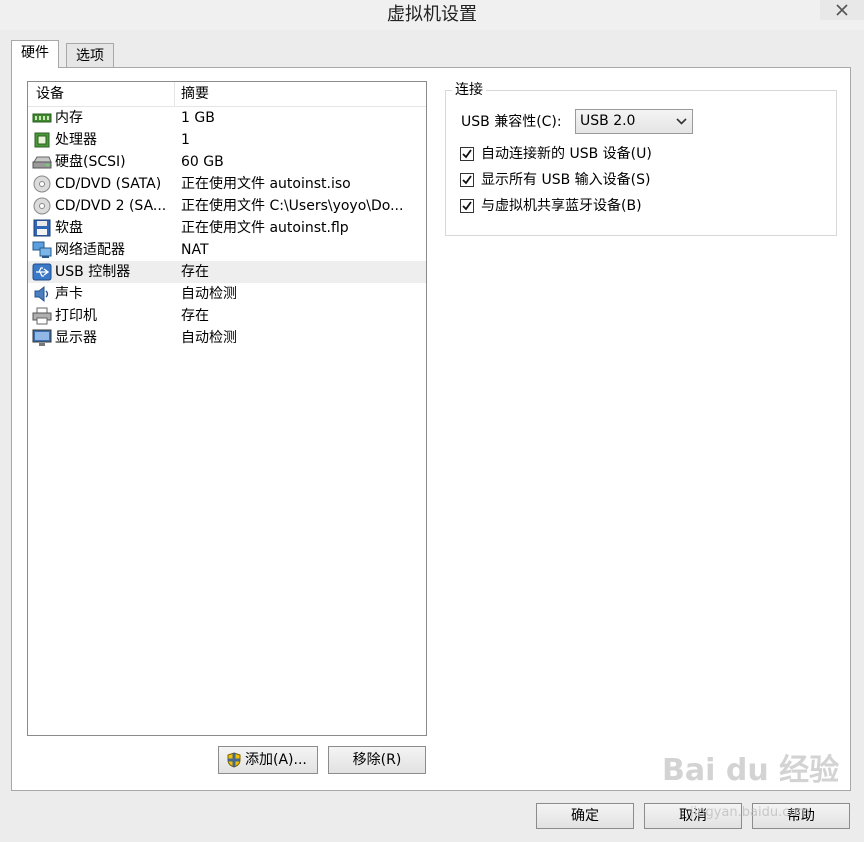 The image size is (864, 842). Describe the element at coordinates (566, 154) in the screenshot. I see `checkbox-label: 自动连接新的 USB 设备(U)` at that location.